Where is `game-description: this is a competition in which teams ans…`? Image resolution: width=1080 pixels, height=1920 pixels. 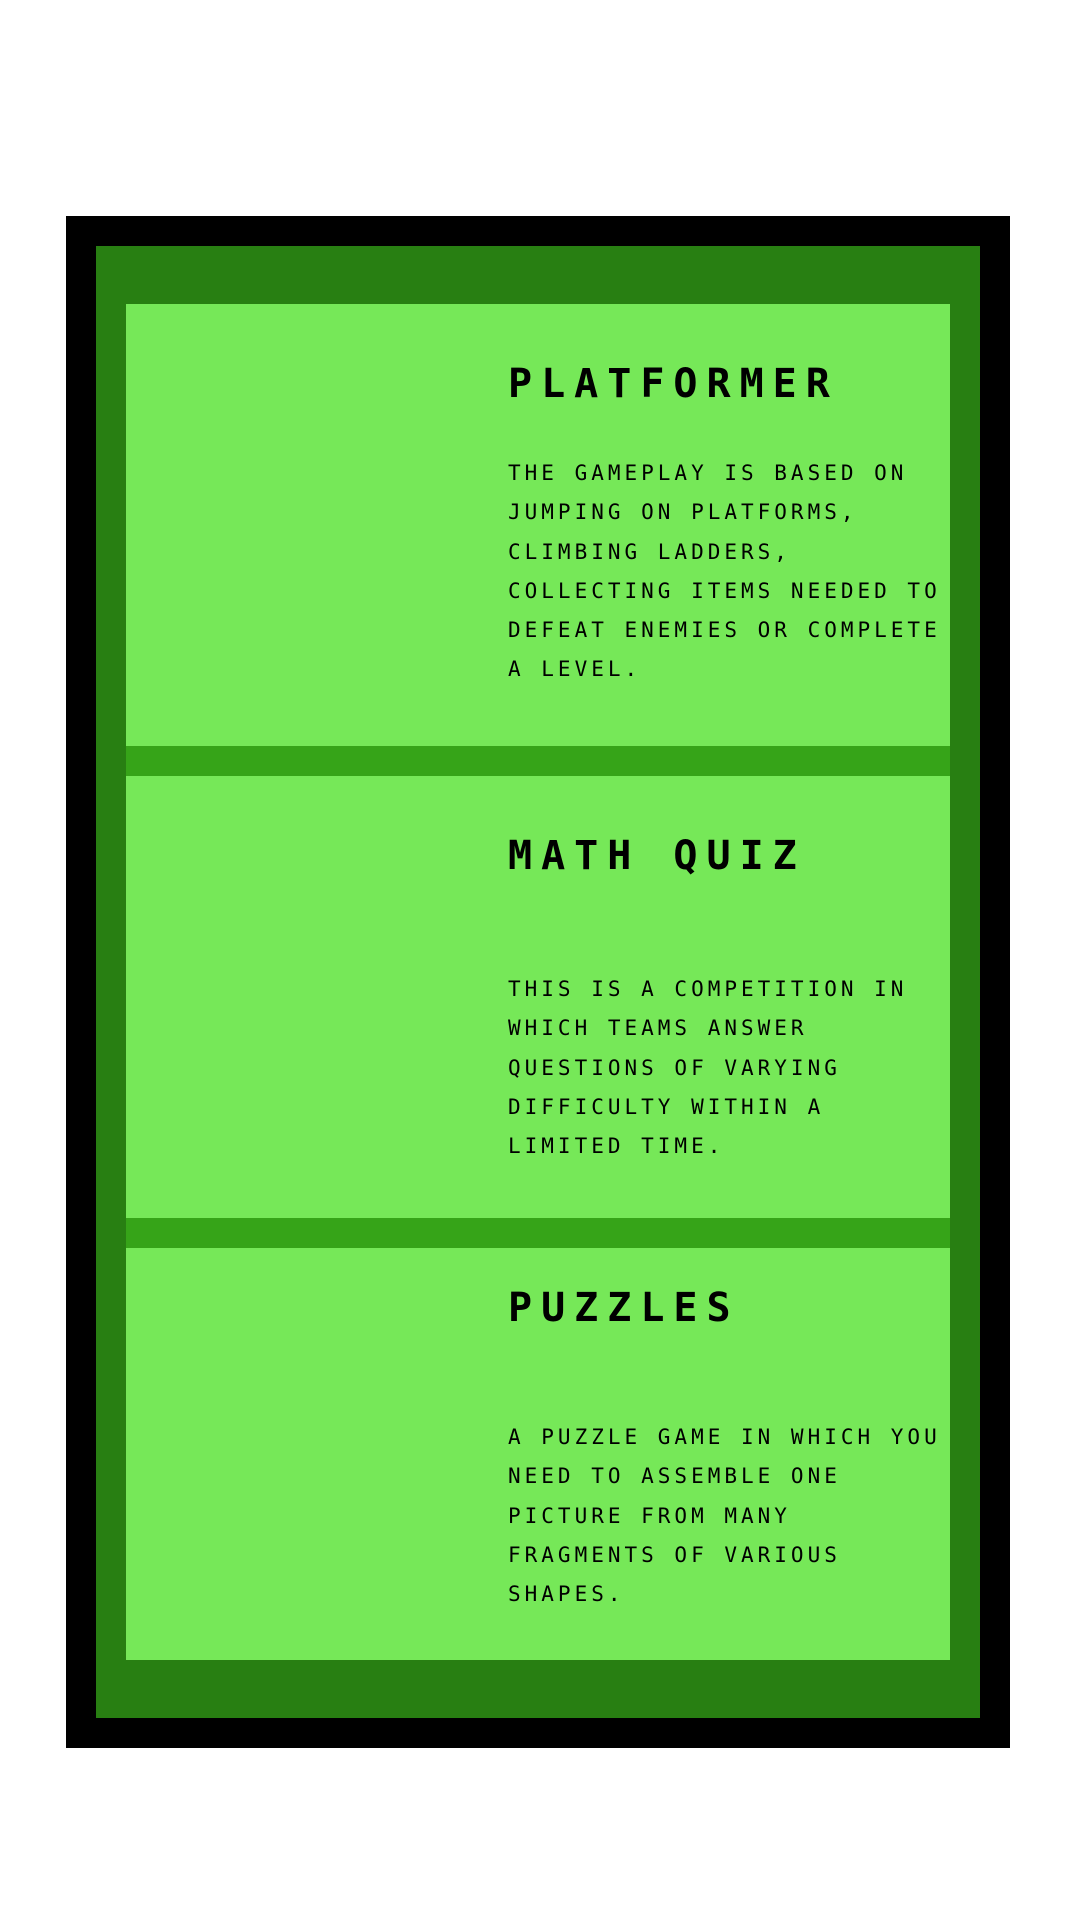
game-description: this is a competition in which teams ans… is located at coordinates (708, 1068).